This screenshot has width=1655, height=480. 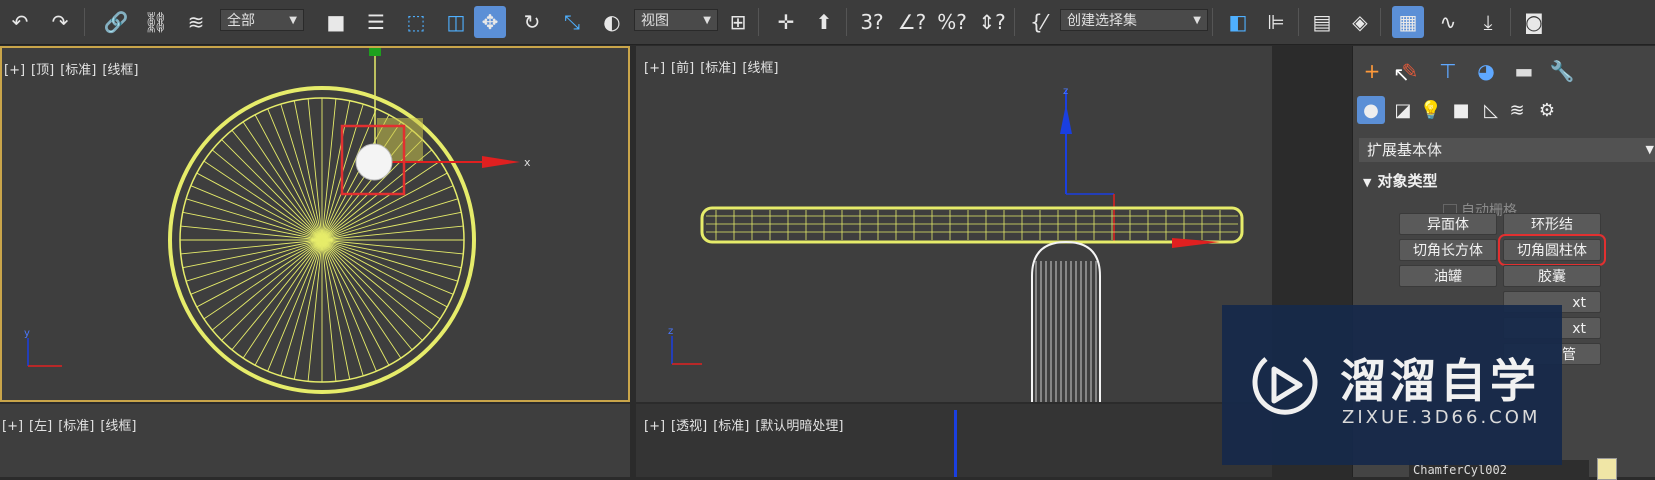 I want to click on motion-tab-icon: ◕, so click(x=1486, y=71).